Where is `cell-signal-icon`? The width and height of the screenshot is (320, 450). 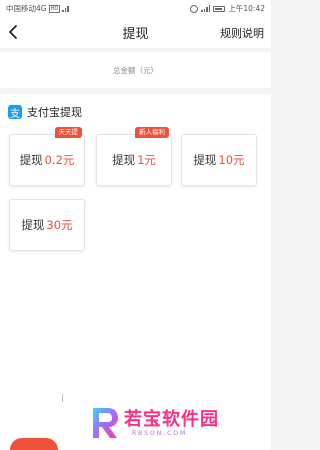
cell-signal-icon is located at coordinates (206, 8).